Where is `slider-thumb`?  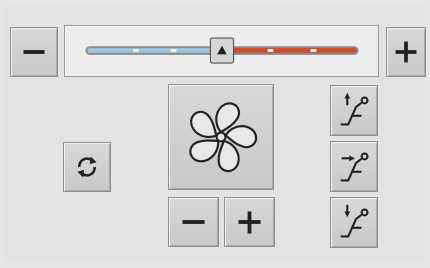
slider-thumb is located at coordinates (222, 50).